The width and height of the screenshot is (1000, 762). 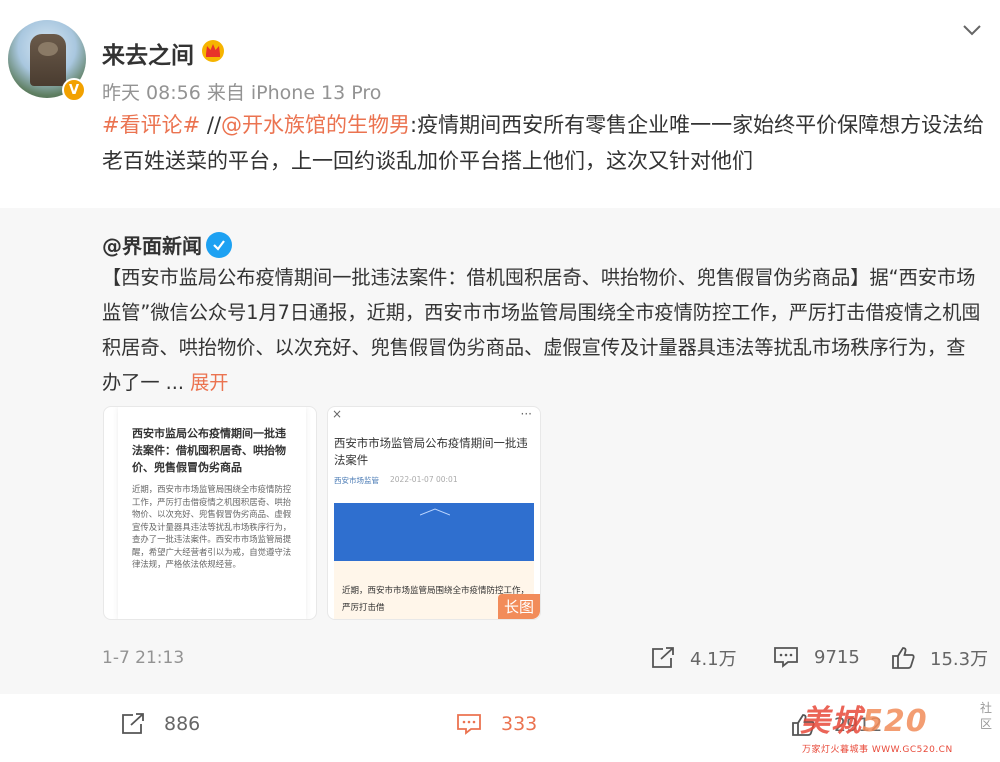 I want to click on verified-blue-icon, so click(x=219, y=245).